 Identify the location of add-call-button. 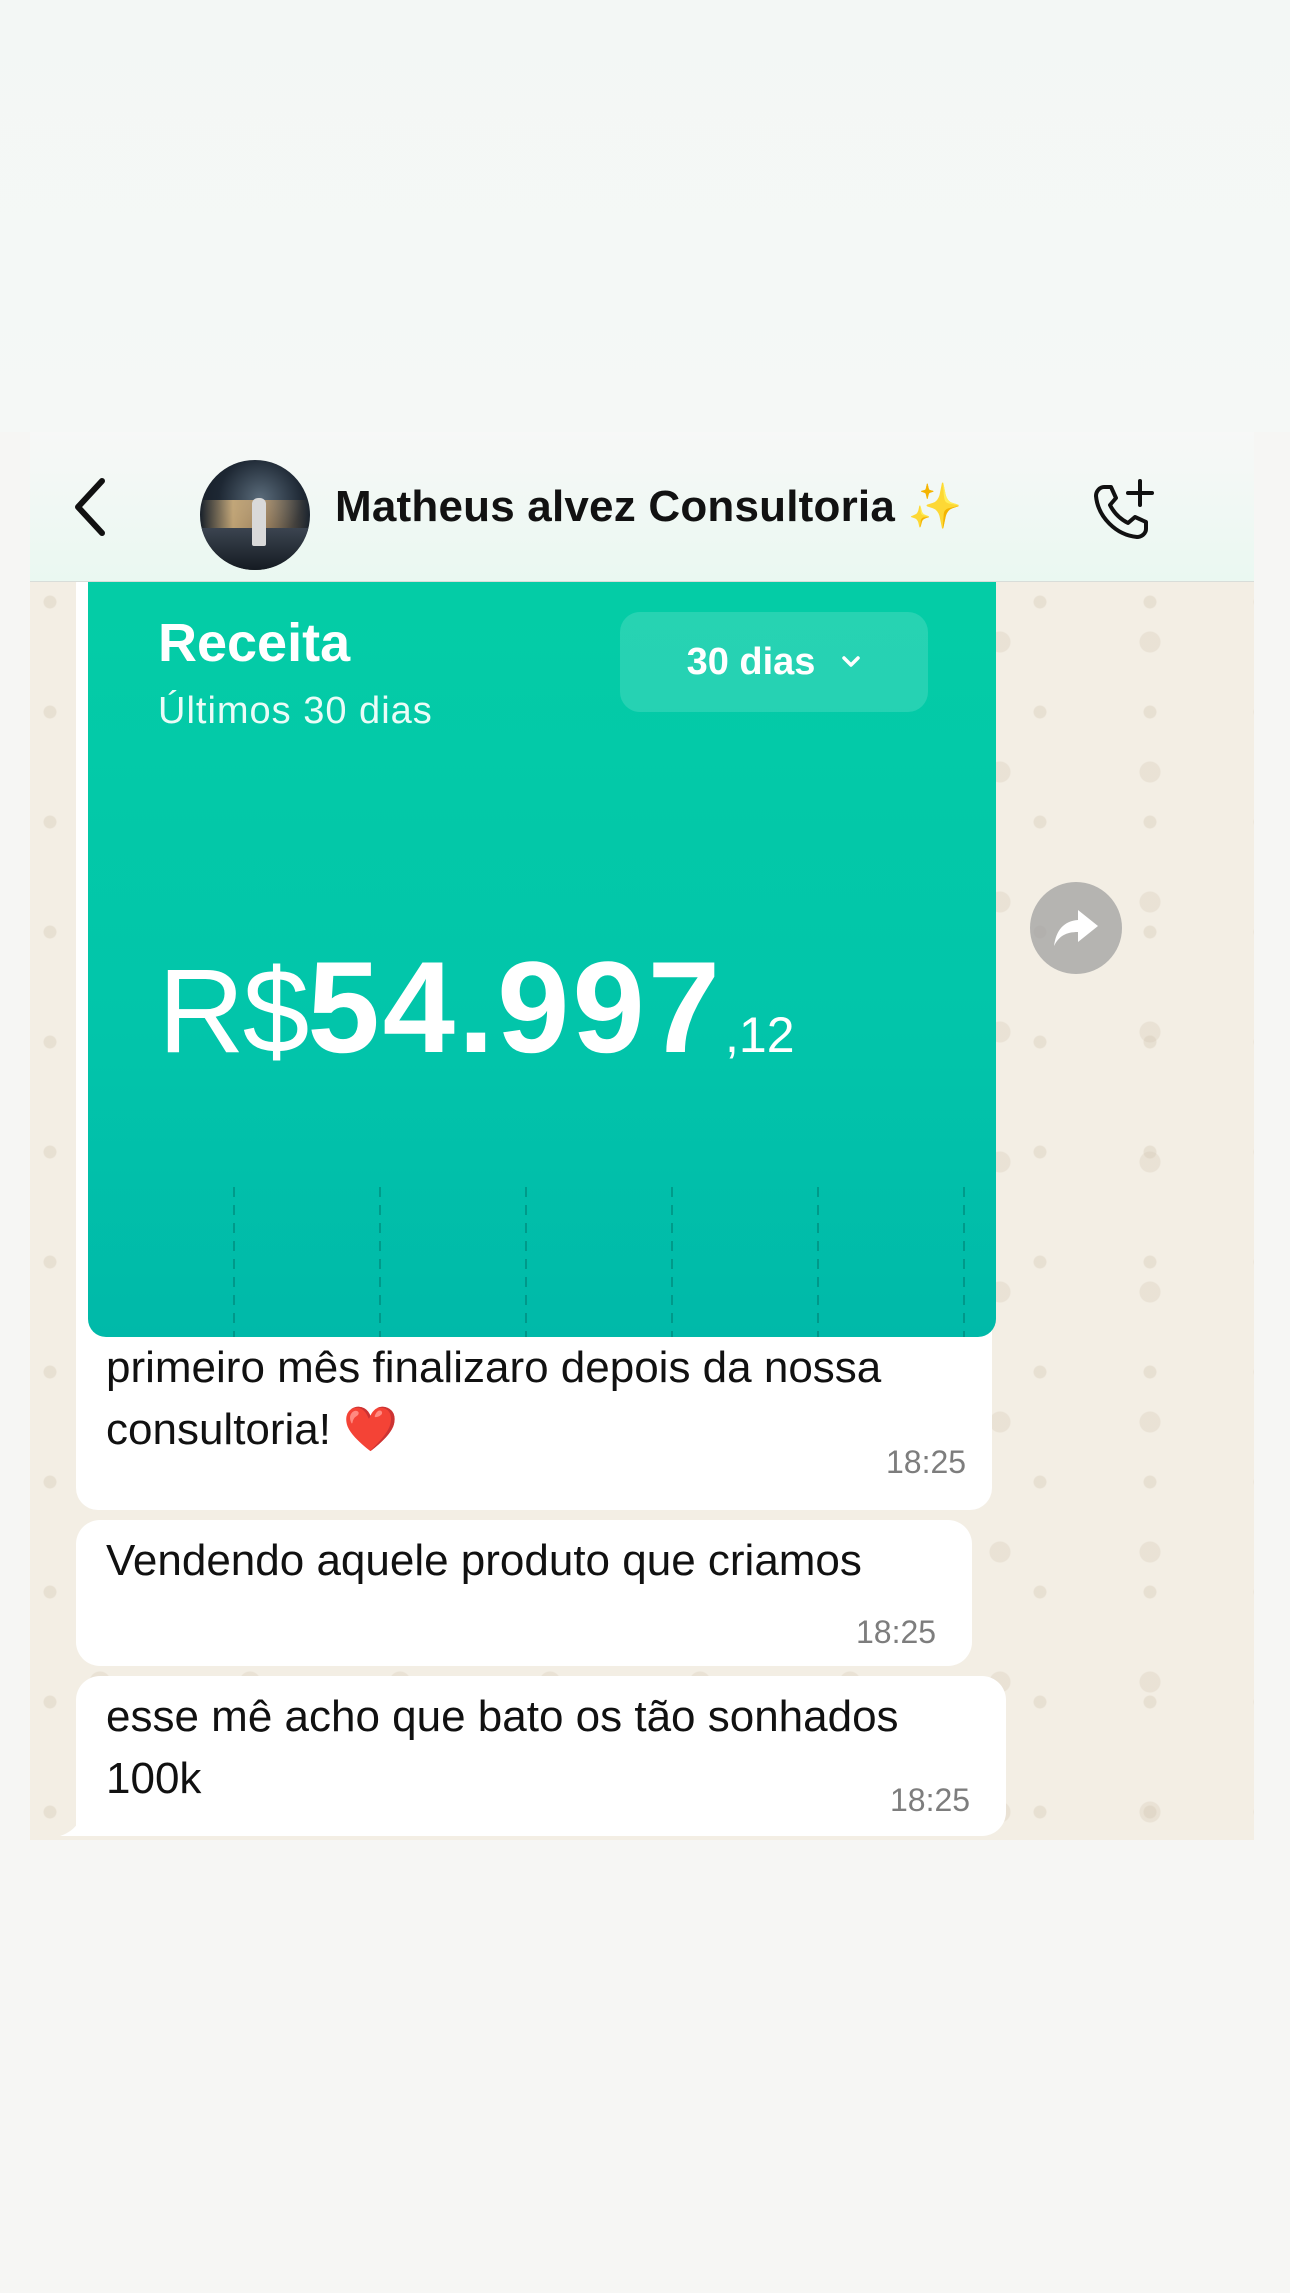
(1125, 510).